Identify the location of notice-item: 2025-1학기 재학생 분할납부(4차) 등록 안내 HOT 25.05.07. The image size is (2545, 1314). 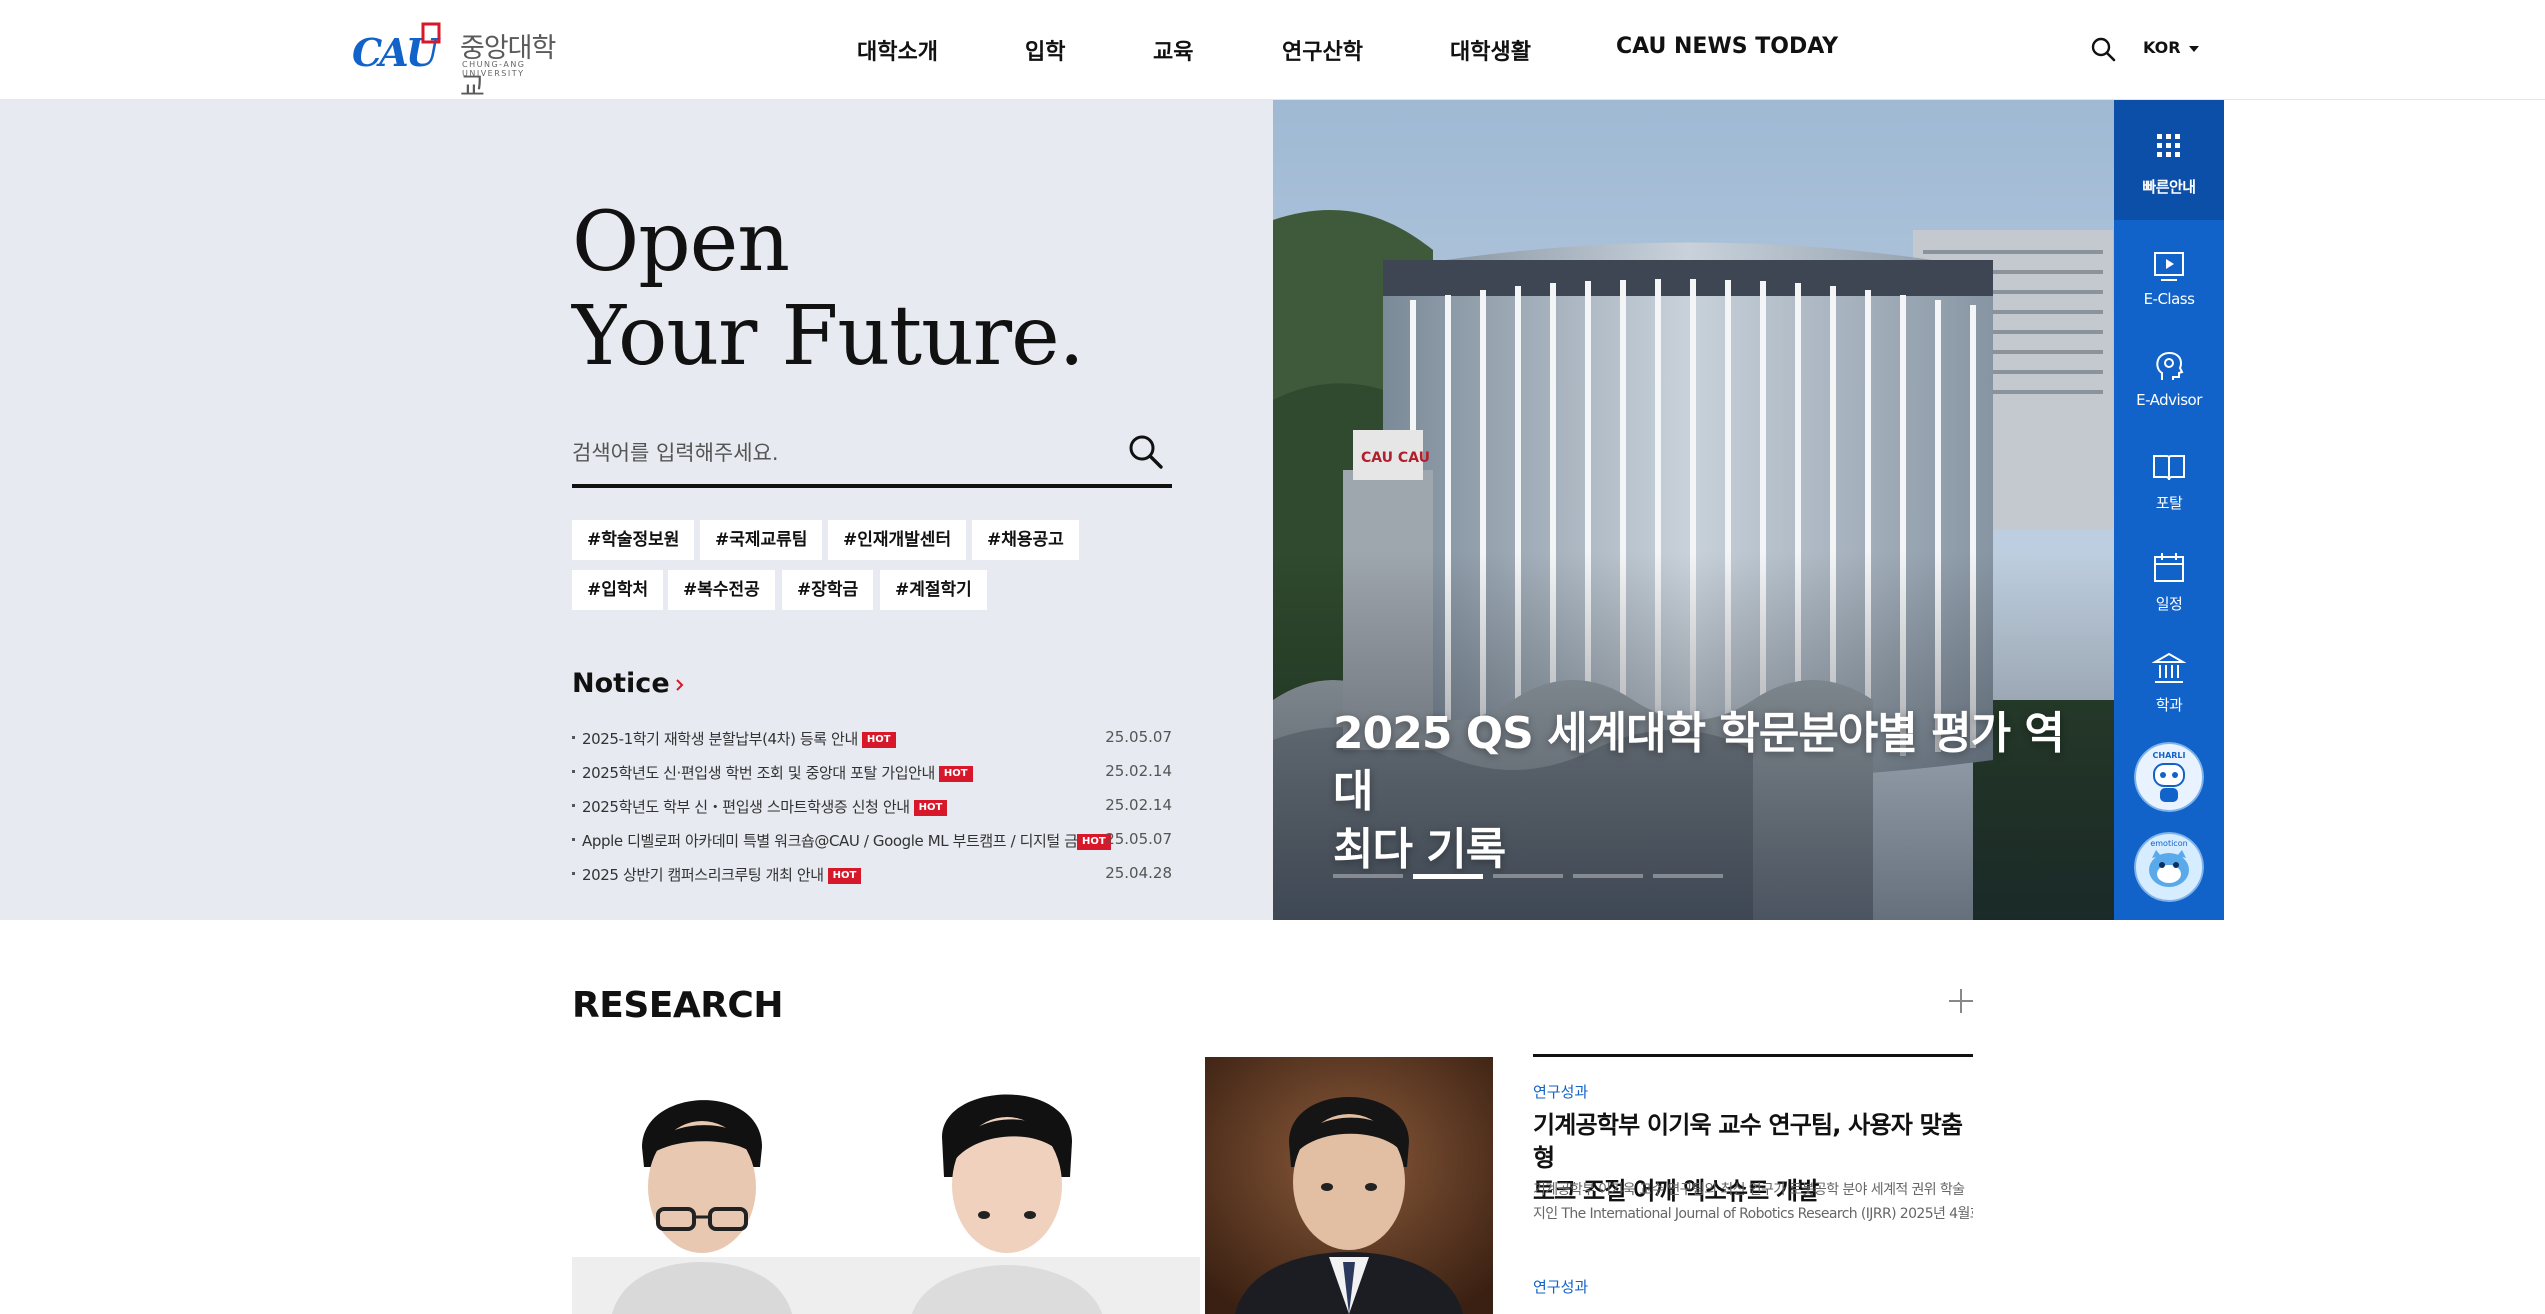
(872, 739).